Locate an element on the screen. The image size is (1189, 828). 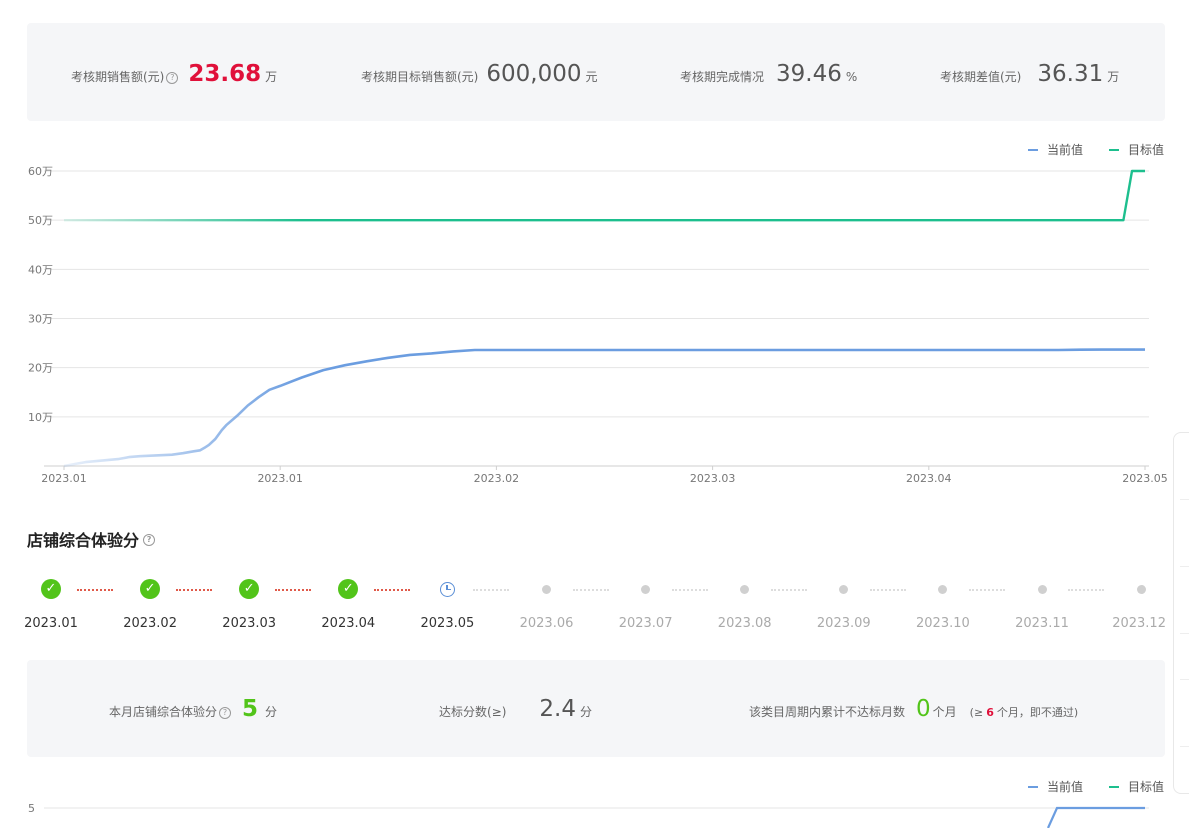
floating-toolbar is located at coordinates (1181, 613).